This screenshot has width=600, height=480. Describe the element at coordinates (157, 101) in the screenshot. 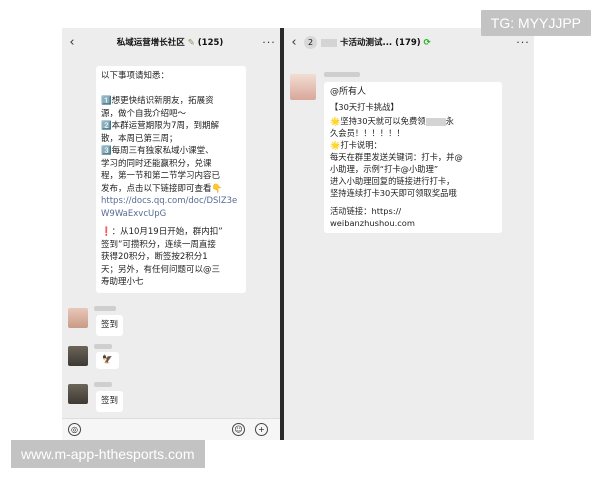

I see `text-line: 1️⃣想更快结识新朋友，拓展资` at that location.